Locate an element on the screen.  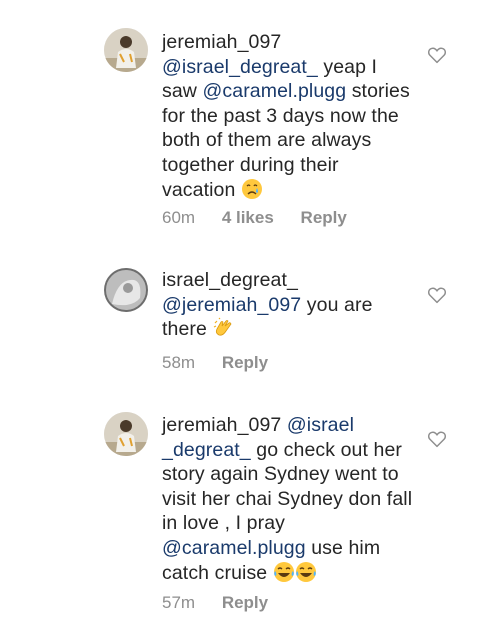
comment-meta: 58m Reply is located at coordinates (226, 363).